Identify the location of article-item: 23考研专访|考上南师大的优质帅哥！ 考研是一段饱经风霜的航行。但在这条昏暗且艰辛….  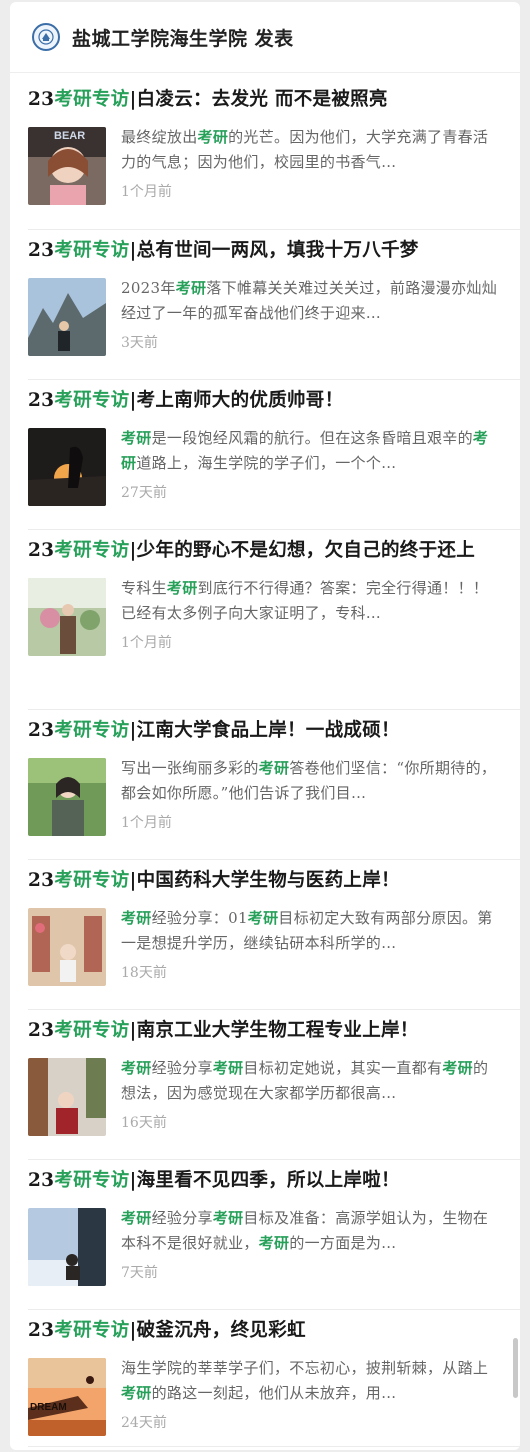
(274, 455).